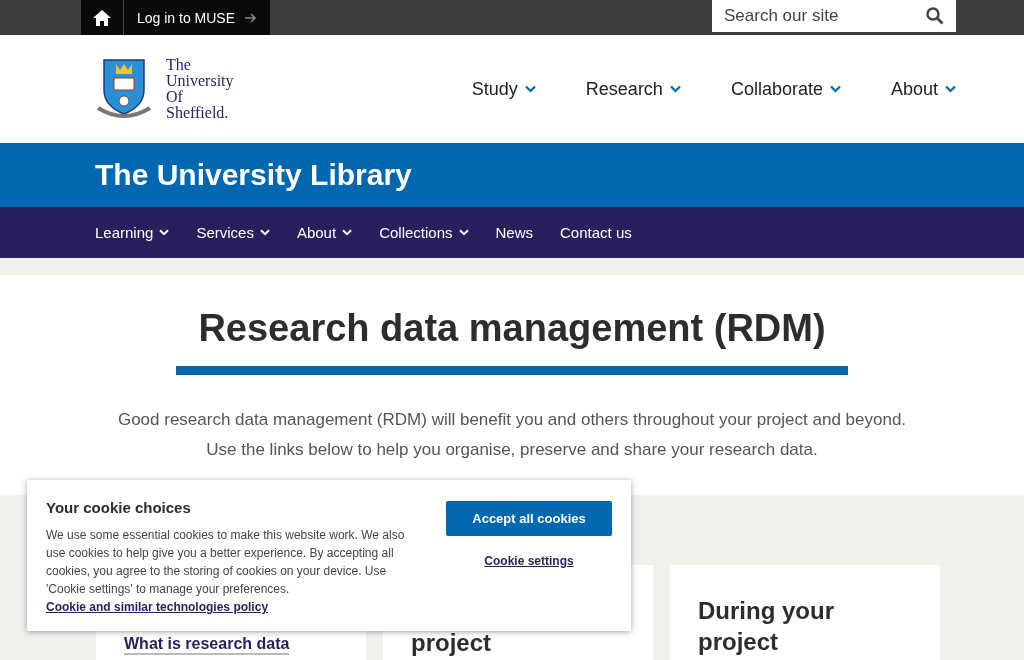 This screenshot has height=660, width=1024. I want to click on section-nav-item: Learning, so click(132, 232).